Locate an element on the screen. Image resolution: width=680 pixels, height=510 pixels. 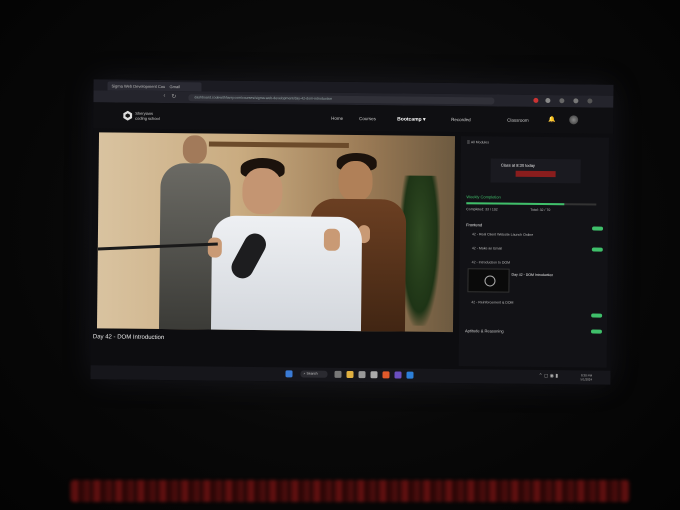
progress-fill is located at coordinates (515, 204).